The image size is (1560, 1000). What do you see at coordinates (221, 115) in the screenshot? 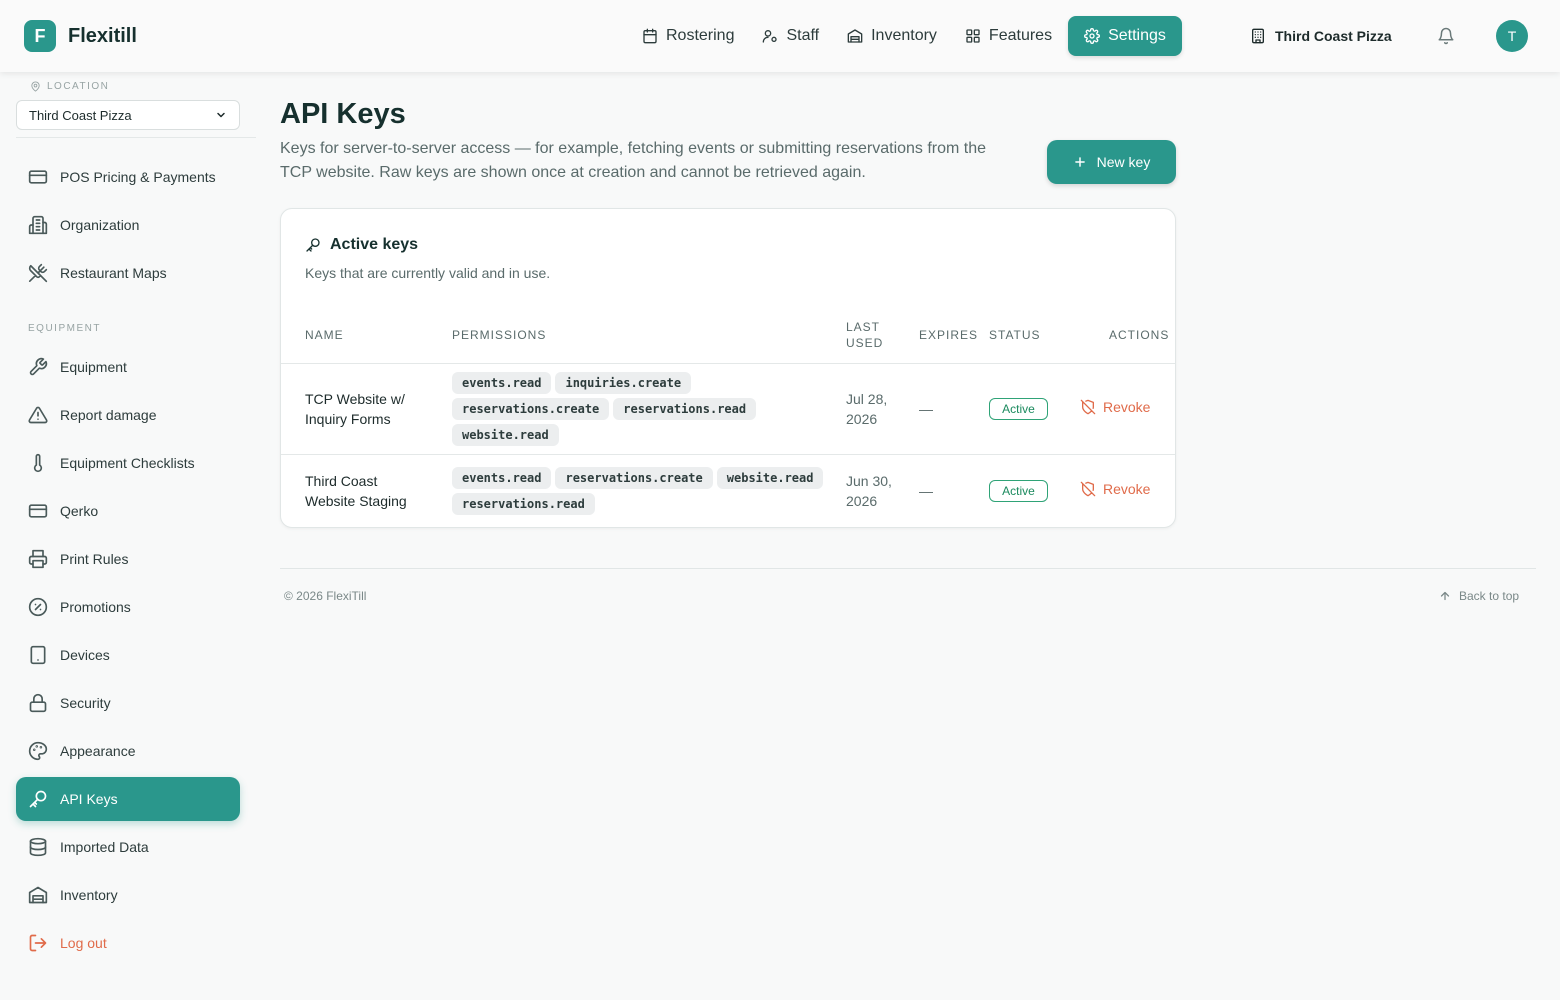
I see `chevron-down-icon` at bounding box center [221, 115].